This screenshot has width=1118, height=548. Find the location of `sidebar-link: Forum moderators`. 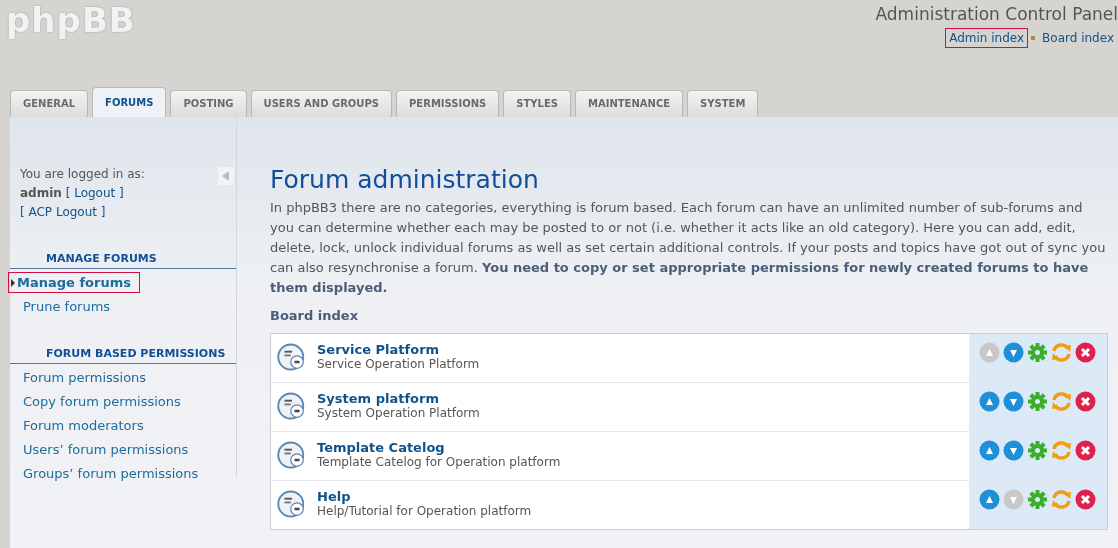

sidebar-link: Forum moderators is located at coordinates (81, 425).